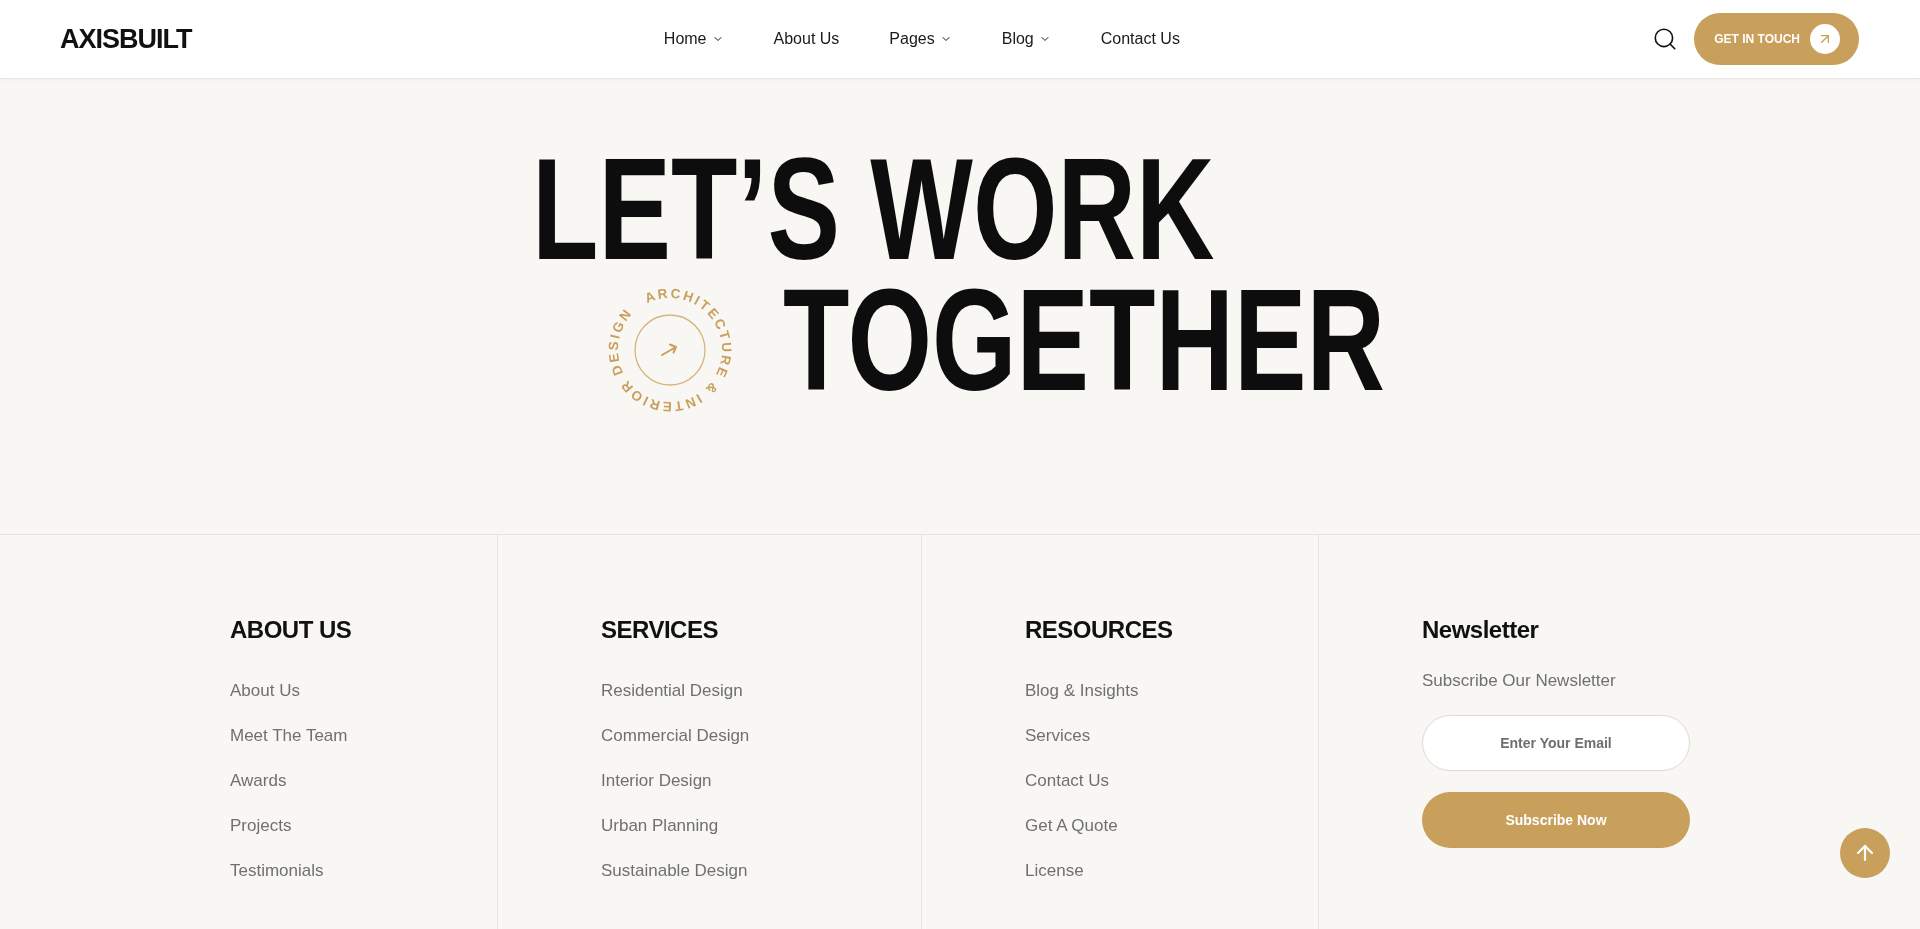 Image resolution: width=1920 pixels, height=929 pixels. What do you see at coordinates (1084, 340) in the screenshot?
I see `hero-title: TOGETHER` at bounding box center [1084, 340].